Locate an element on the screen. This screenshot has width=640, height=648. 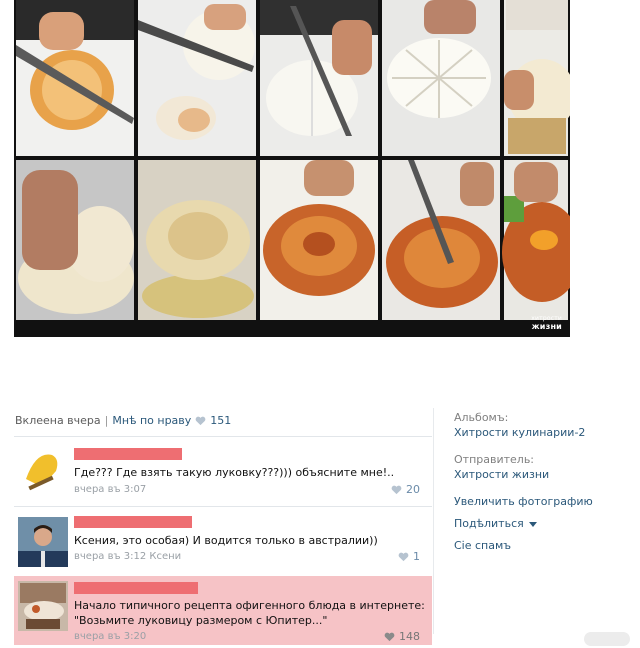
blurred-corner is located at coordinates (607, 639).